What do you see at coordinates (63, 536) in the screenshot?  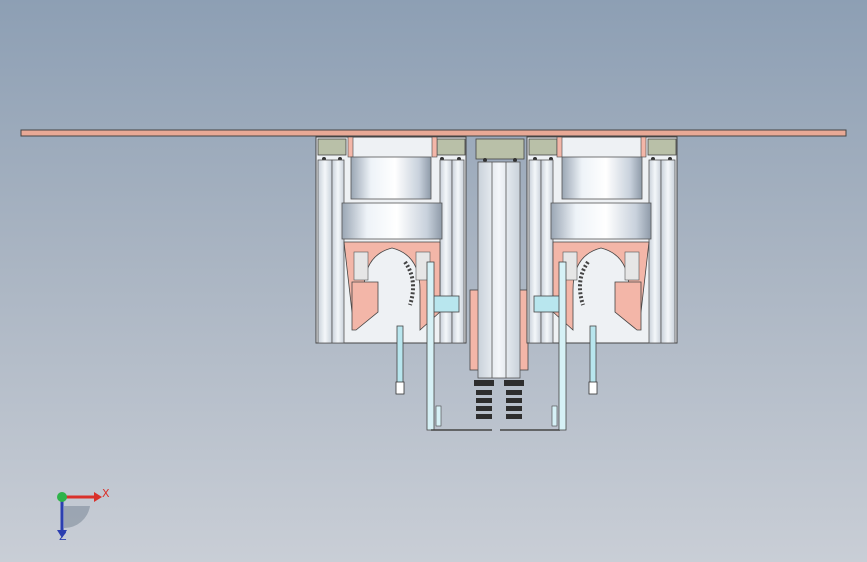 I see `z-axis-label: Z` at bounding box center [63, 536].